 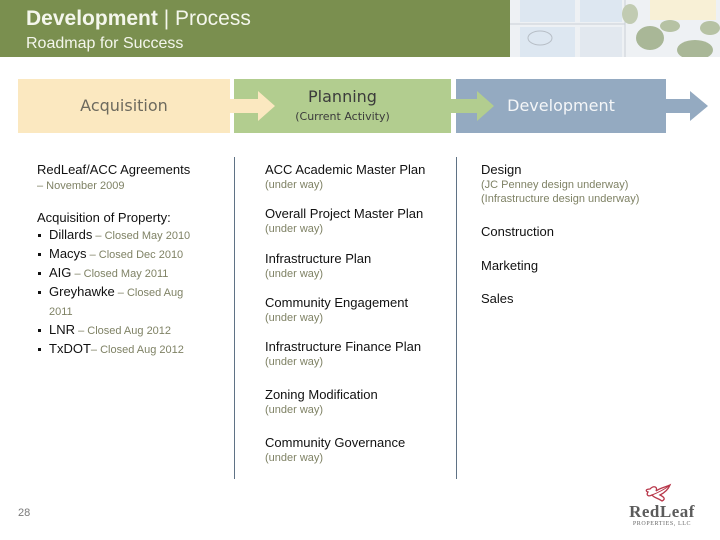 What do you see at coordinates (114, 169) in the screenshot?
I see `agreements-title: RedLeaf/ACC Agreements` at bounding box center [114, 169].